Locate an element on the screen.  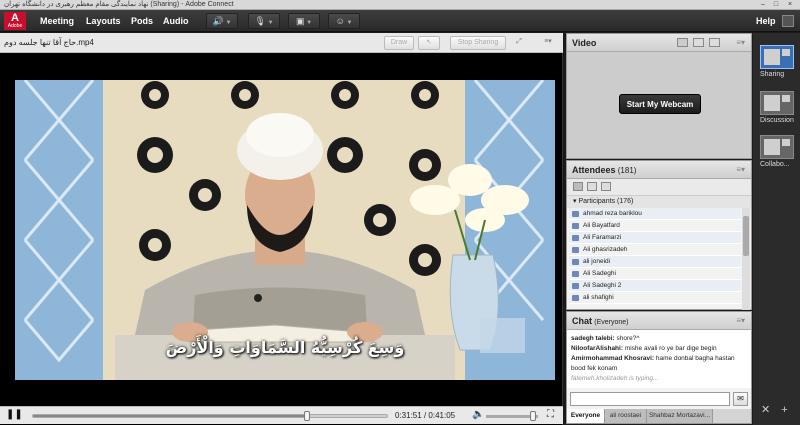
video-pod: Video ≡▾ Start My Webcam is located at coordinates (659, 96).